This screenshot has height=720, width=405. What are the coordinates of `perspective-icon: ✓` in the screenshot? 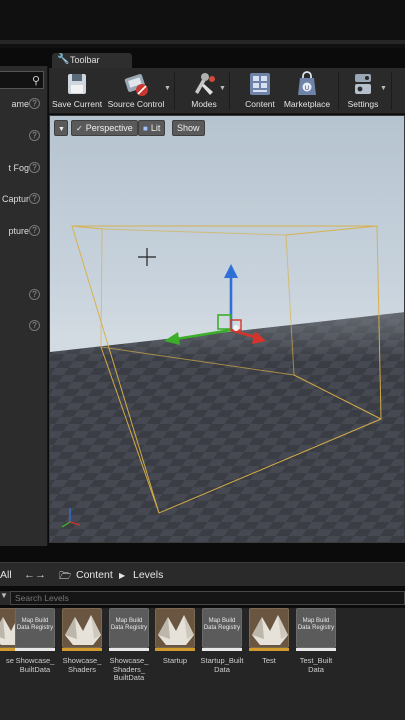 It's located at (79, 128).